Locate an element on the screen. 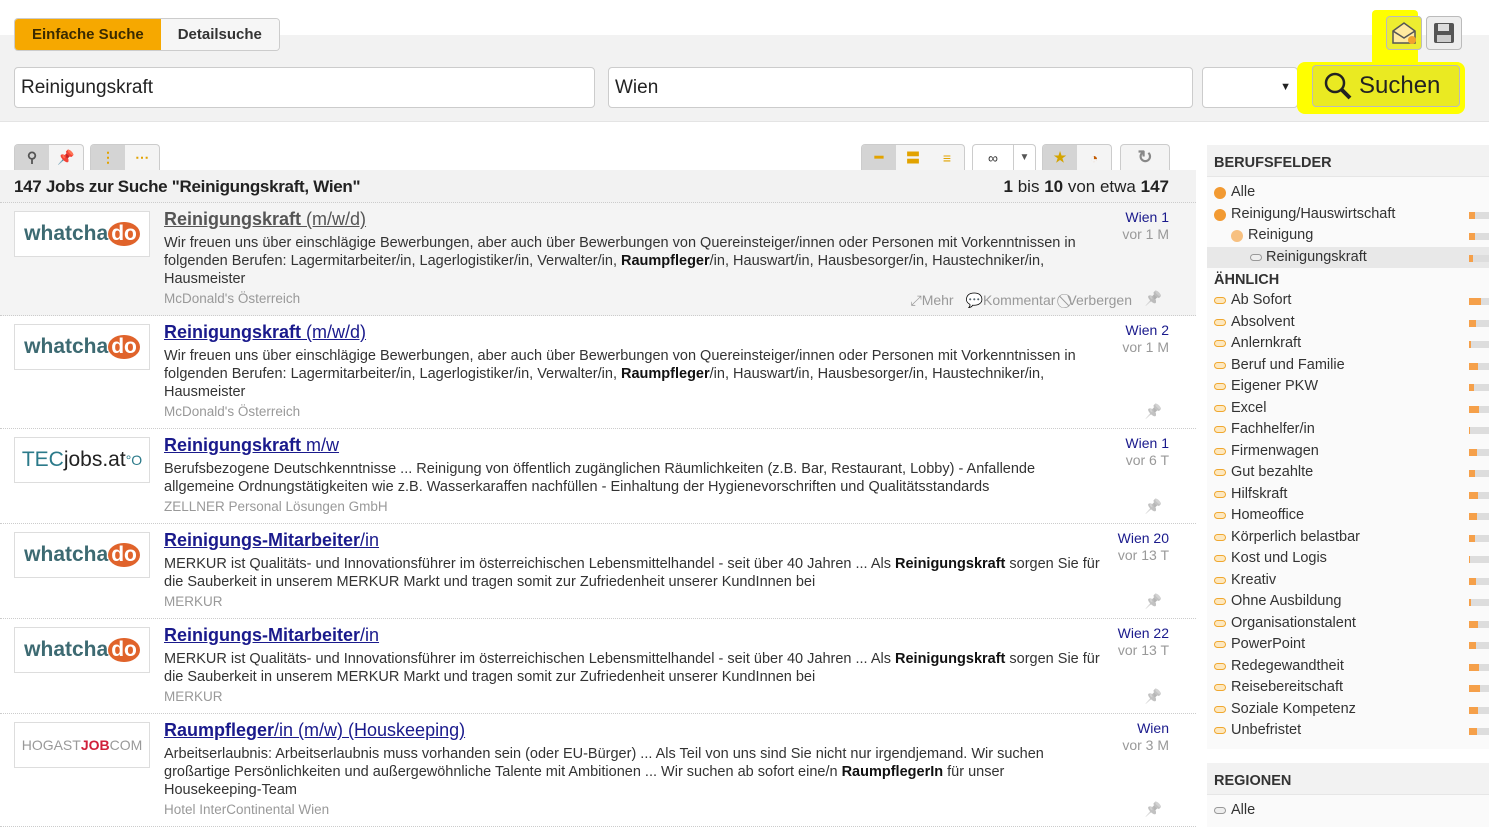 The height and width of the screenshot is (827, 1500). where-input: Wien is located at coordinates (900, 87).